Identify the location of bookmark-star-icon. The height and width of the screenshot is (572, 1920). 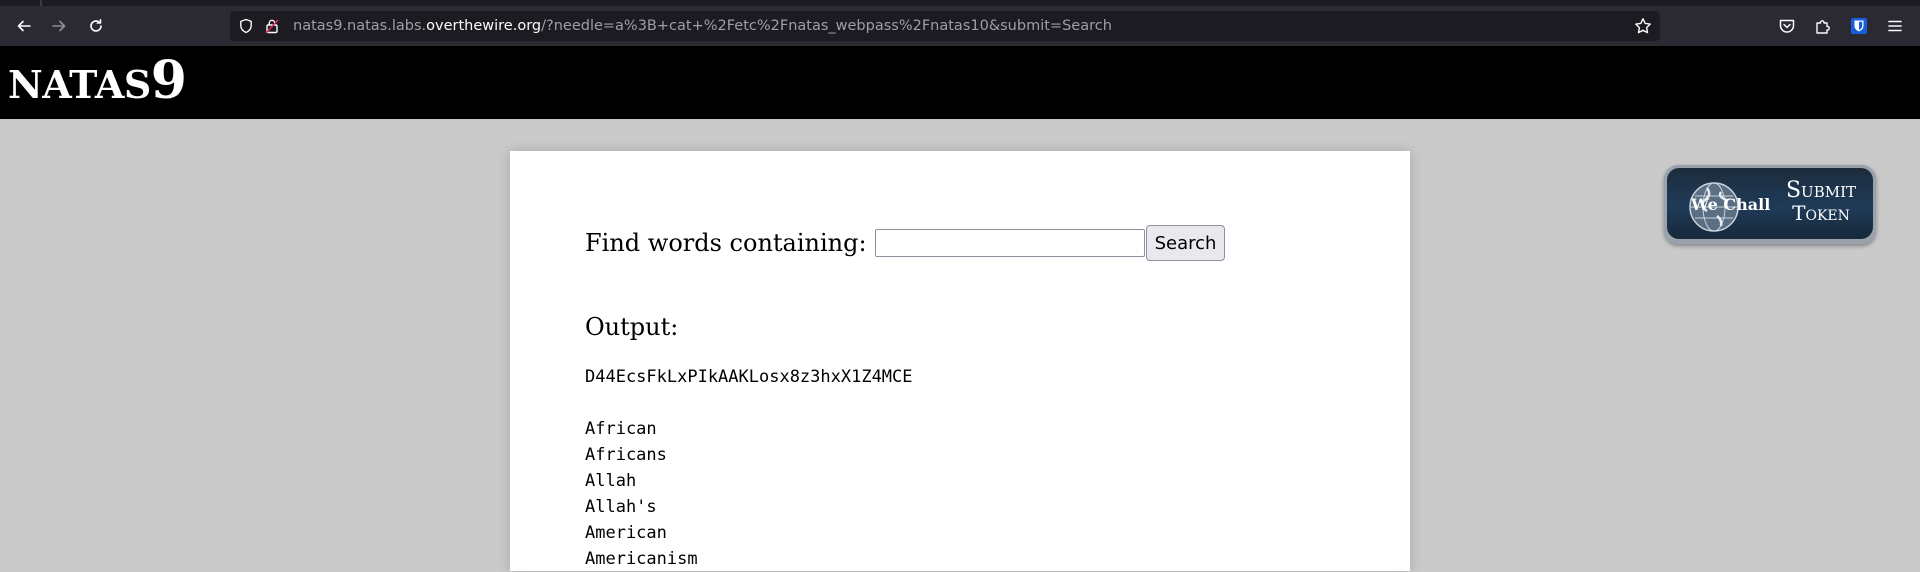
(1643, 26).